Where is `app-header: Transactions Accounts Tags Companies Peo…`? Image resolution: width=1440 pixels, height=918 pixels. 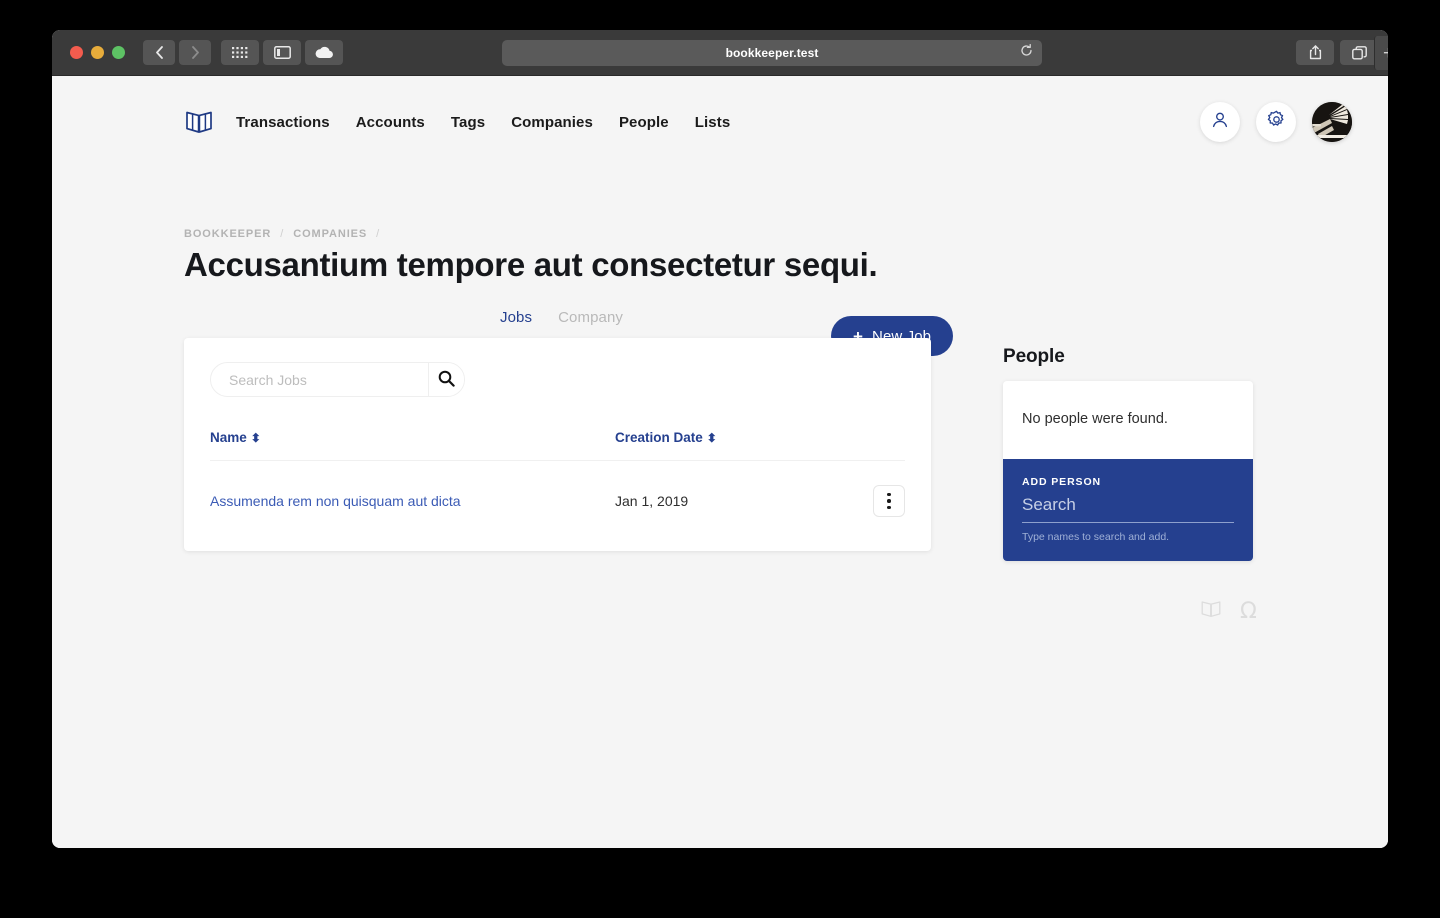
app-header: Transactions Accounts Tags Companies Peo… is located at coordinates (720, 122).